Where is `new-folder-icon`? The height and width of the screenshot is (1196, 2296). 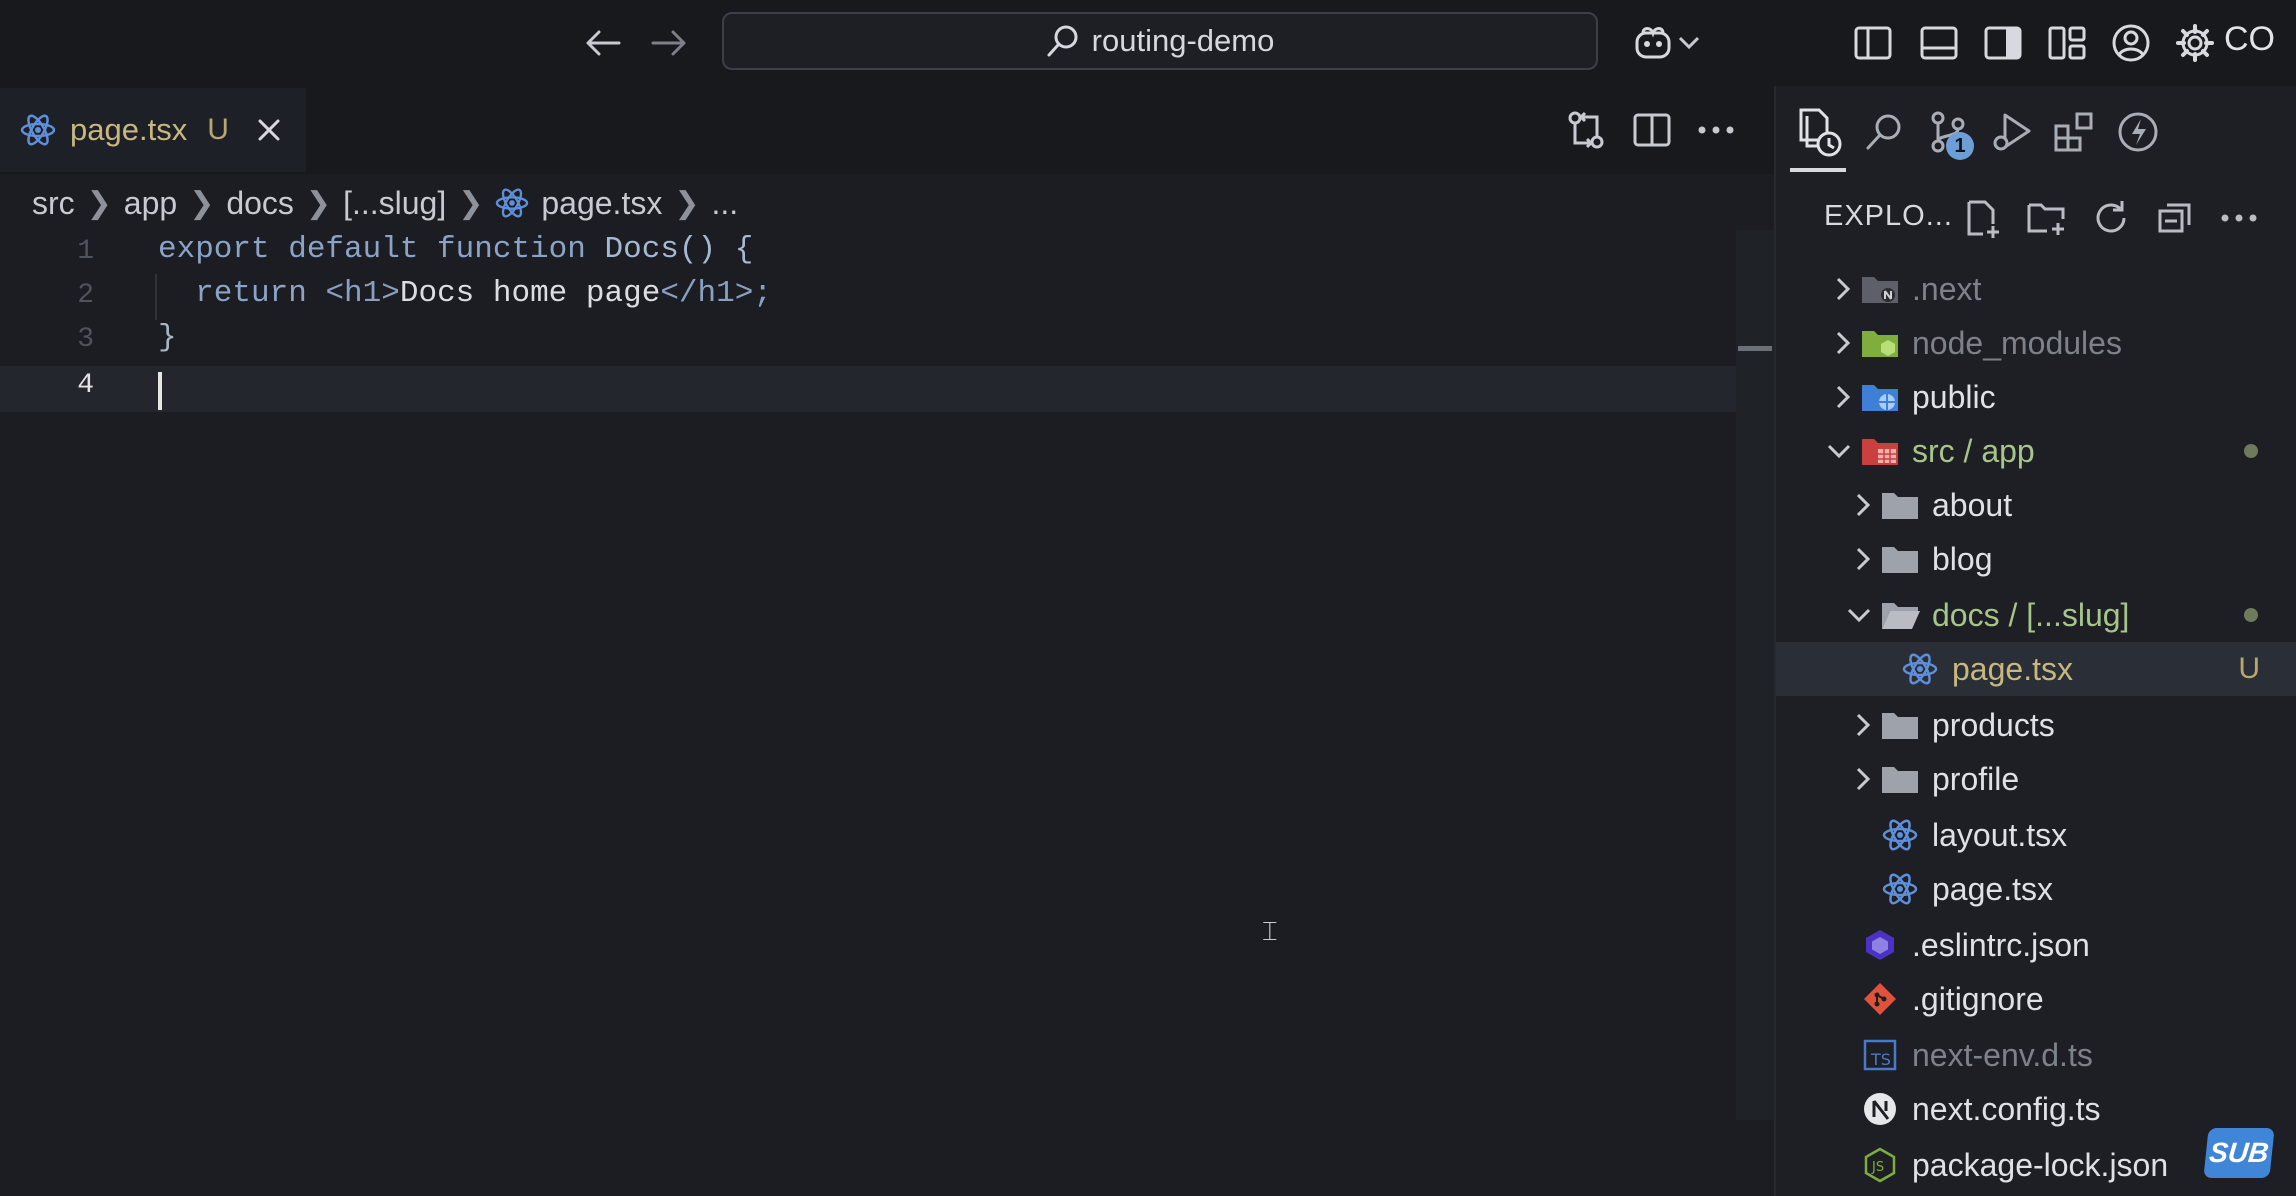 new-folder-icon is located at coordinates (2047, 218).